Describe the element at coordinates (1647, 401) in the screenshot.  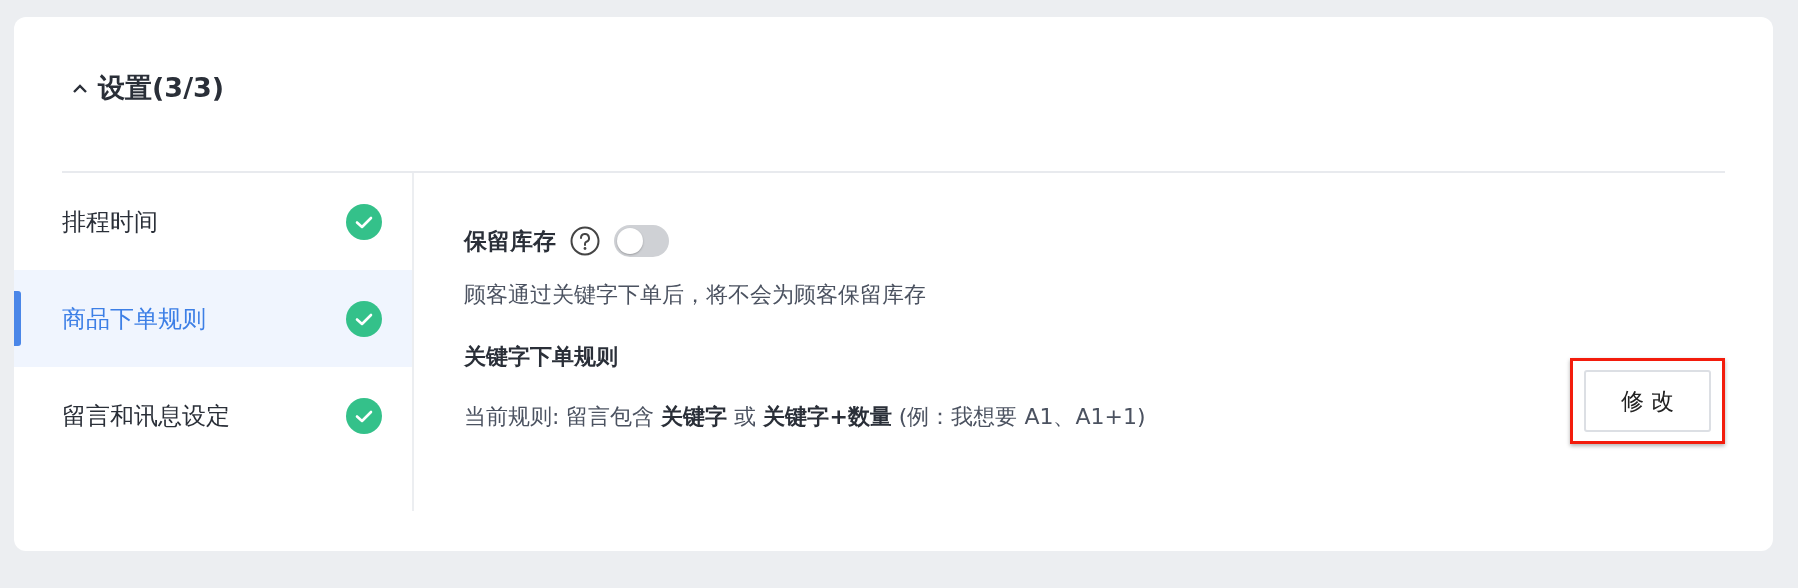
I see `edit-button: 修 改` at that location.